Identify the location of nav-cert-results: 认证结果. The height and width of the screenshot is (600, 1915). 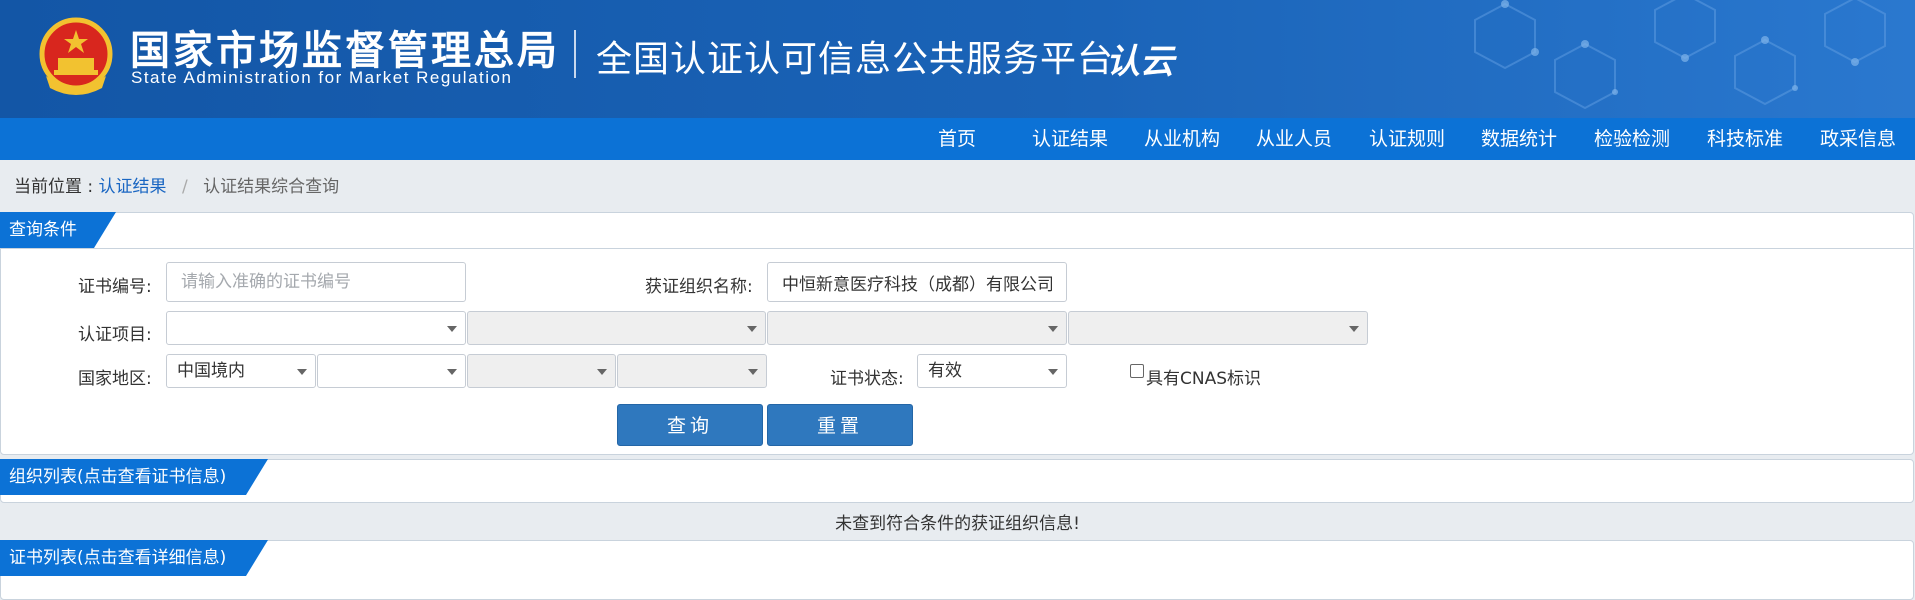
(1070, 139).